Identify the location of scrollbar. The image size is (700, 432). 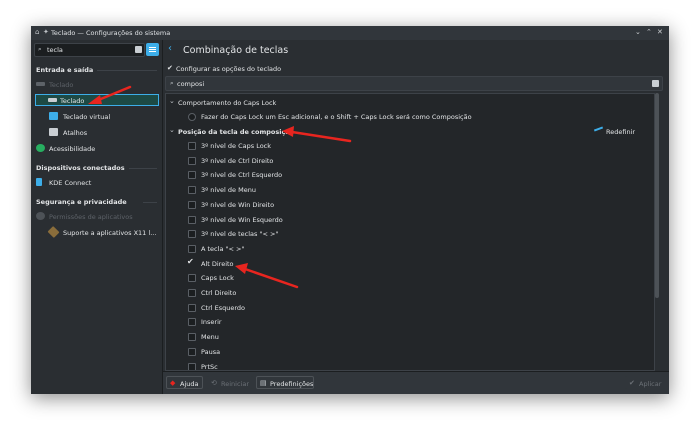
(657, 231).